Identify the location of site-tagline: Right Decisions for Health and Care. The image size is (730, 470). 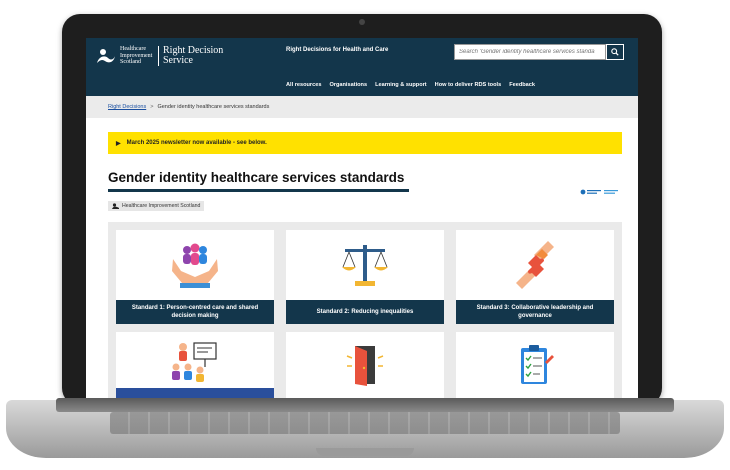
(337, 50).